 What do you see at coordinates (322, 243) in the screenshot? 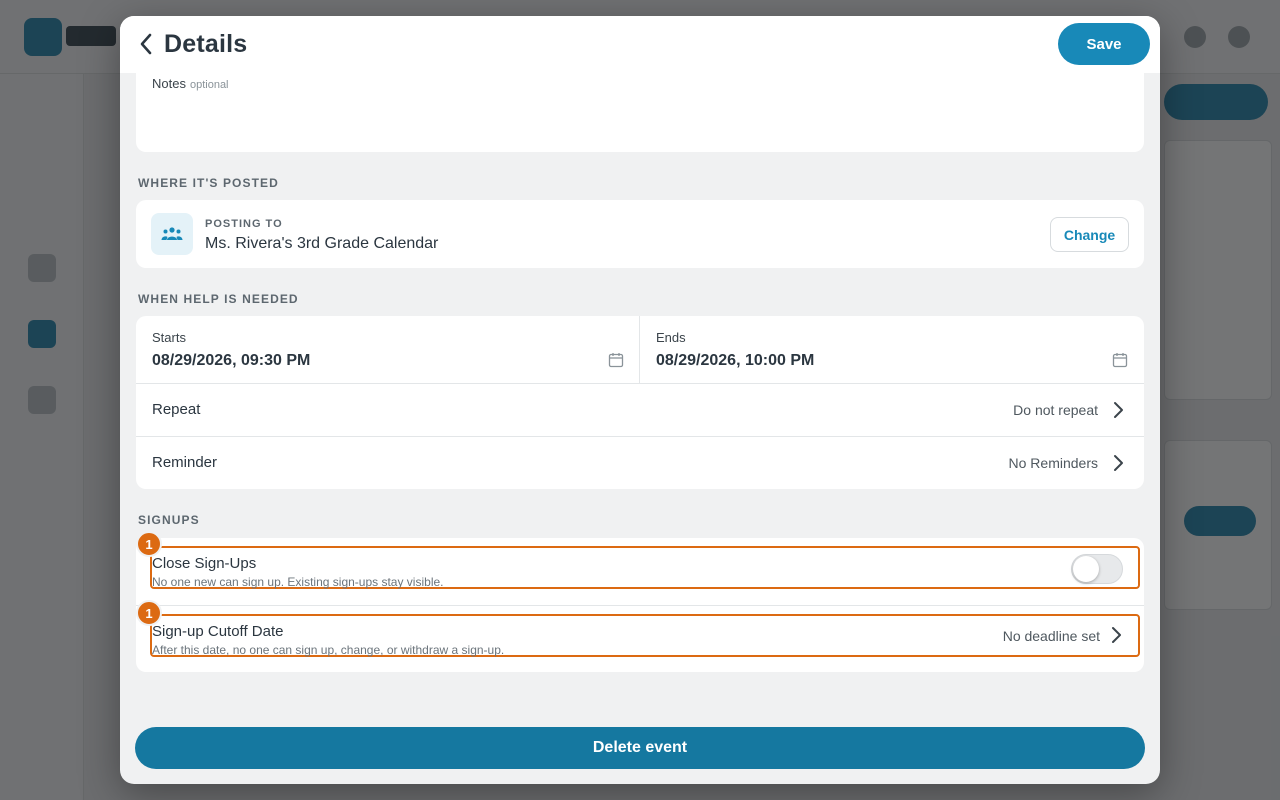
I see `calendar-name: Ms. Rivera's 3rd Grade Calendar` at bounding box center [322, 243].